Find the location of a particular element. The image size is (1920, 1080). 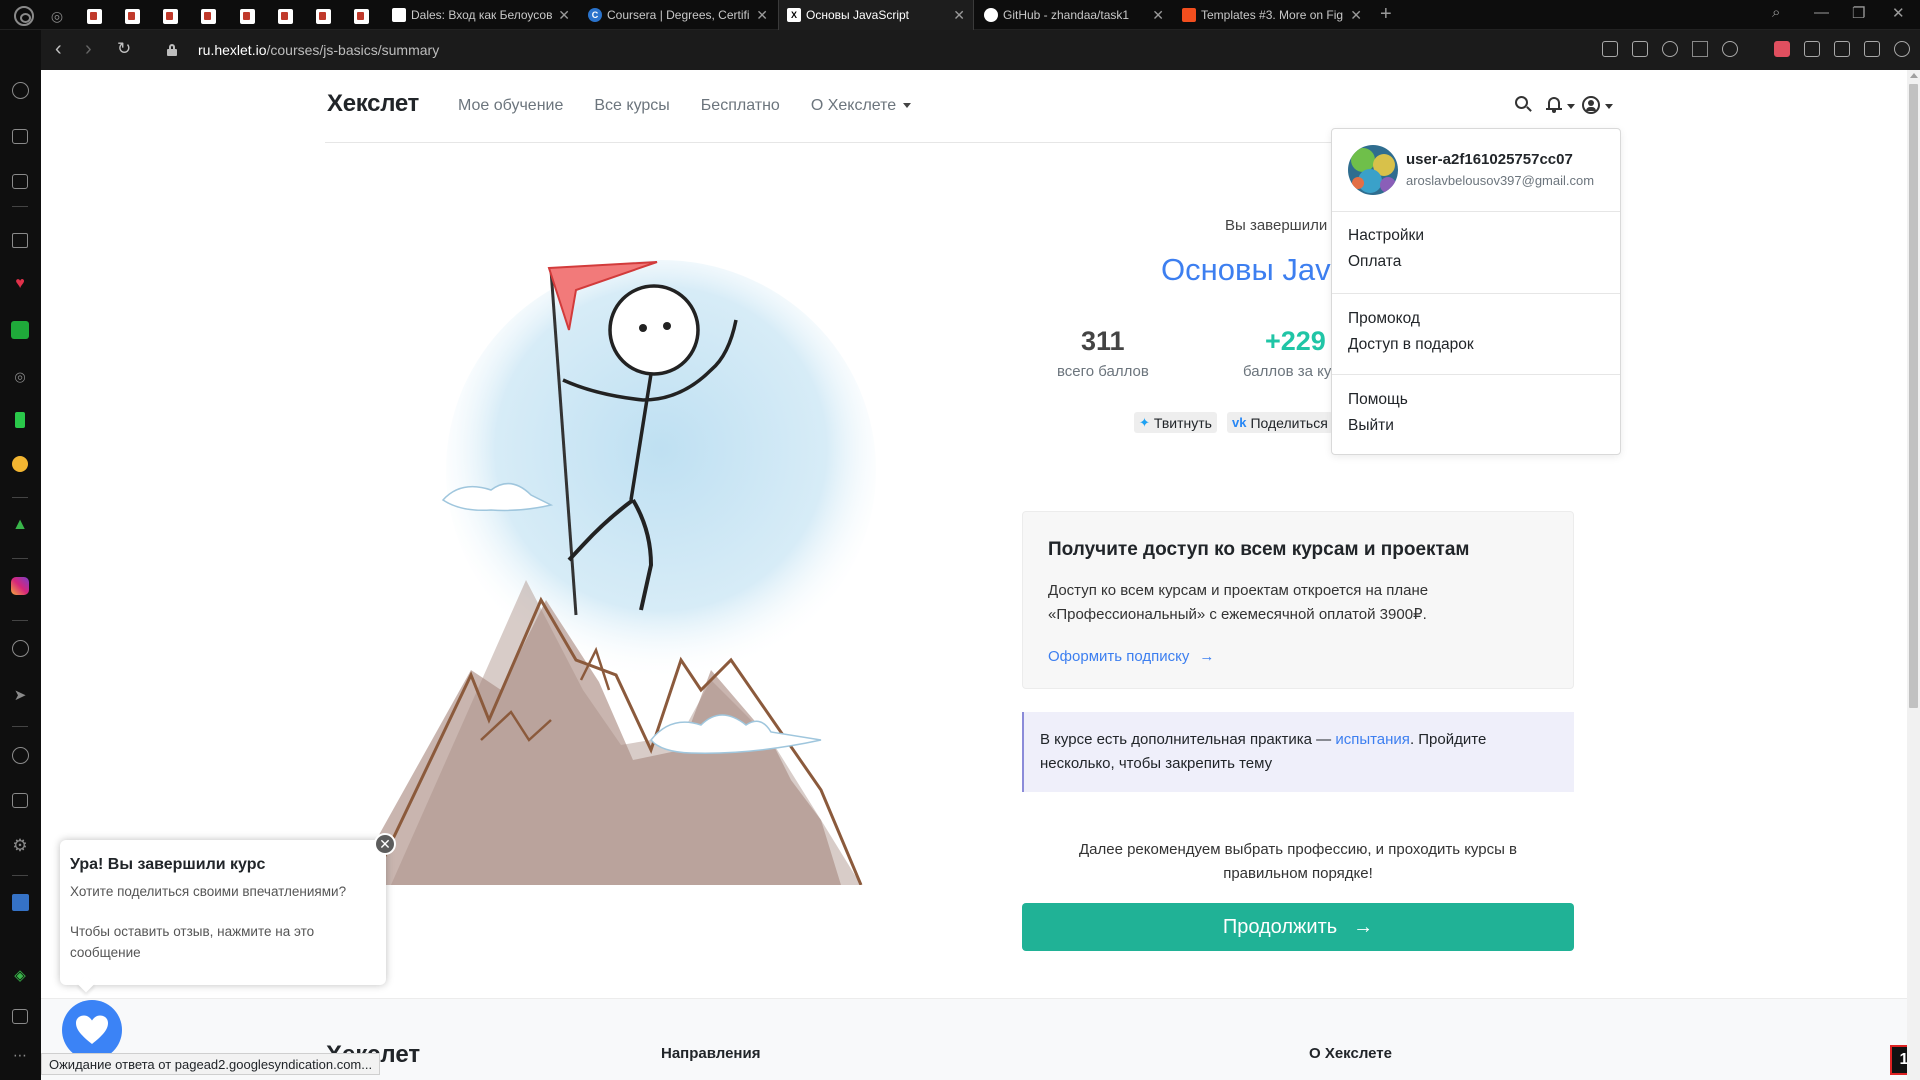

menu-item-settings: Настройки is located at coordinates (1386, 236).